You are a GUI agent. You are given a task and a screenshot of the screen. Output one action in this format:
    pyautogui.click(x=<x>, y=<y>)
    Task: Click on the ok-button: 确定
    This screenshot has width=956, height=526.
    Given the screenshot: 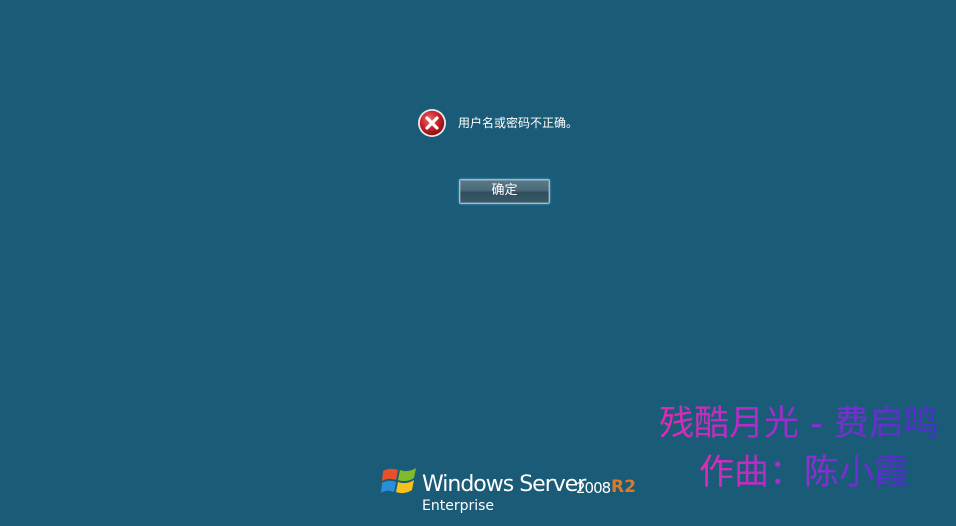 What is the action you would take?
    pyautogui.click(x=504, y=191)
    